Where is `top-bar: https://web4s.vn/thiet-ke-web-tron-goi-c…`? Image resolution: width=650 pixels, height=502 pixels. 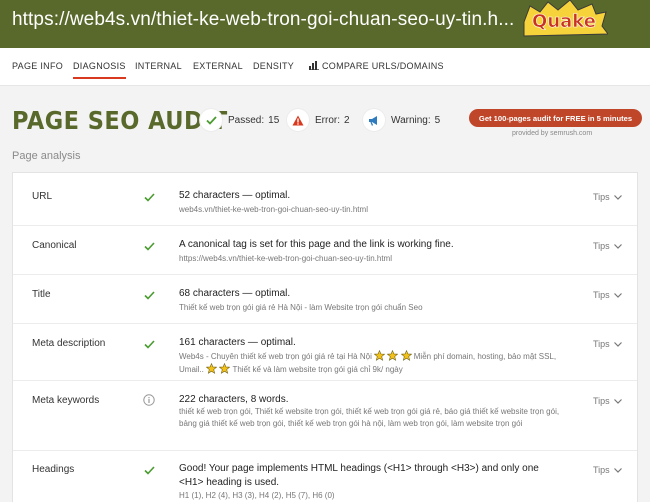 top-bar: https://web4s.vn/thiet-ke-web-tron-goi-c… is located at coordinates (325, 24).